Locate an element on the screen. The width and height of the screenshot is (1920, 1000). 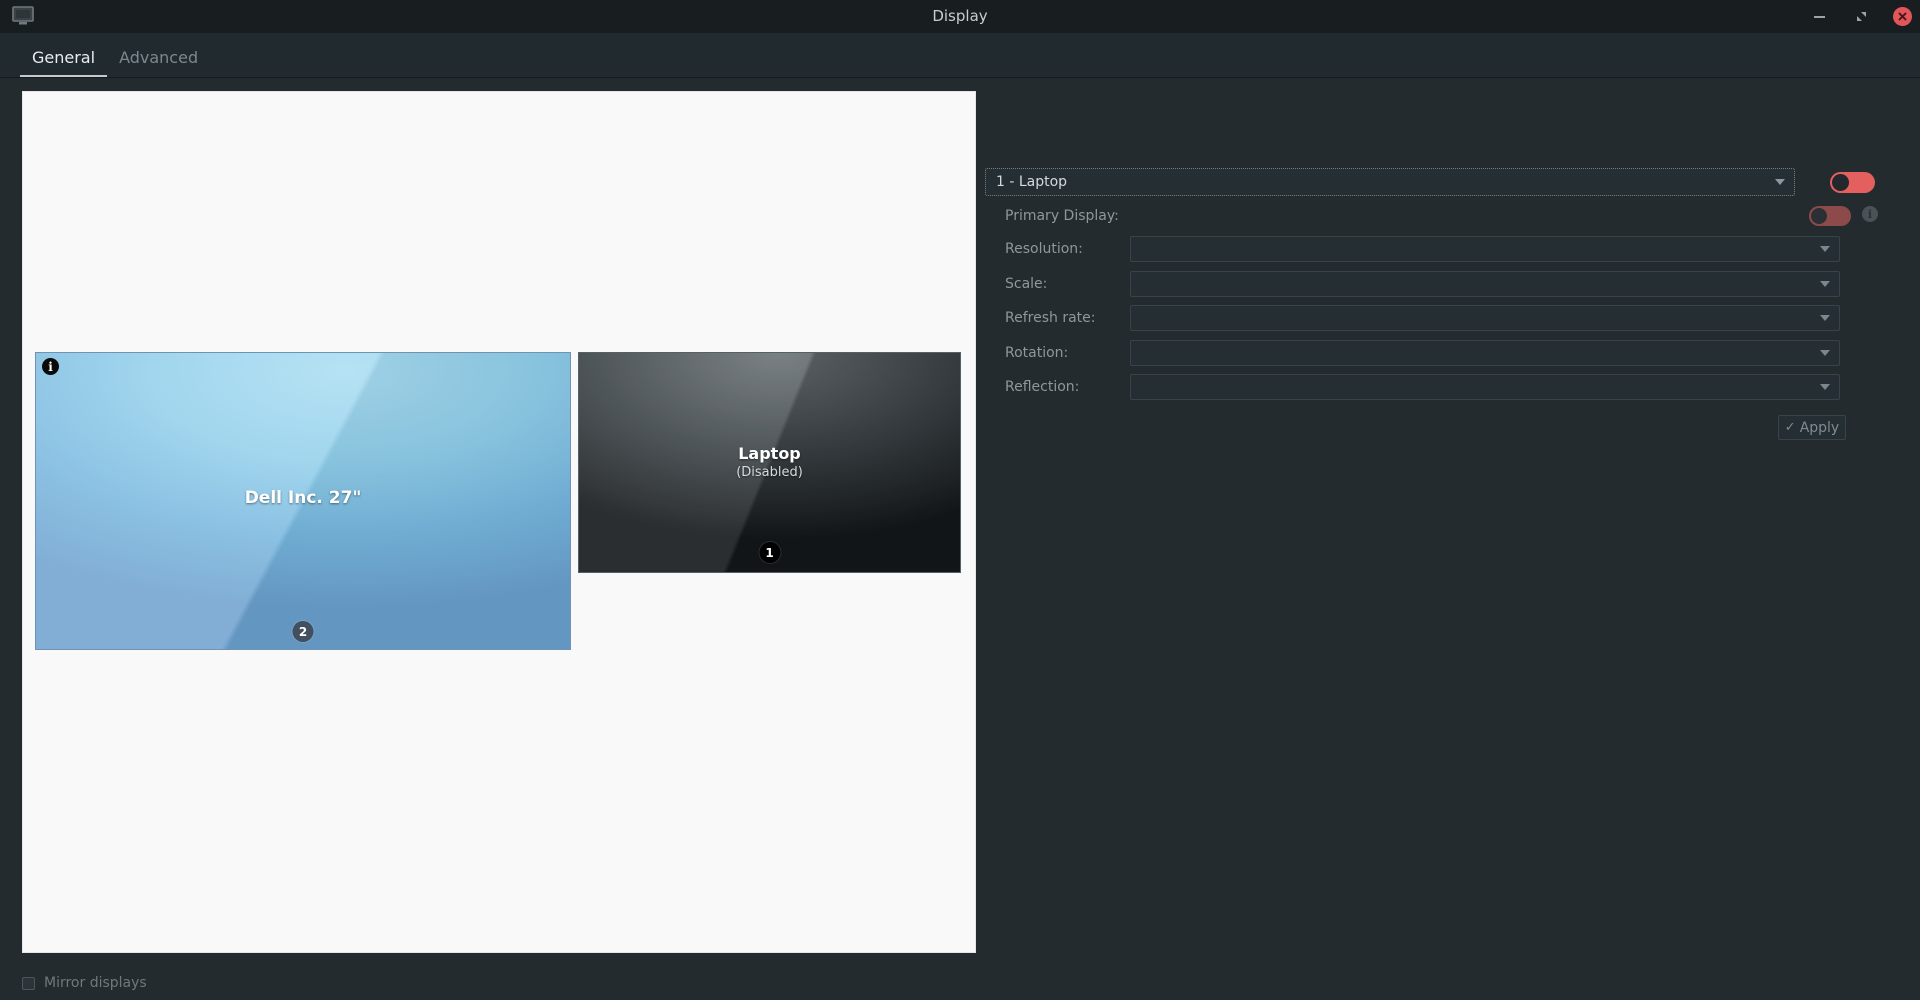
window-title: Display is located at coordinates (960, 16).